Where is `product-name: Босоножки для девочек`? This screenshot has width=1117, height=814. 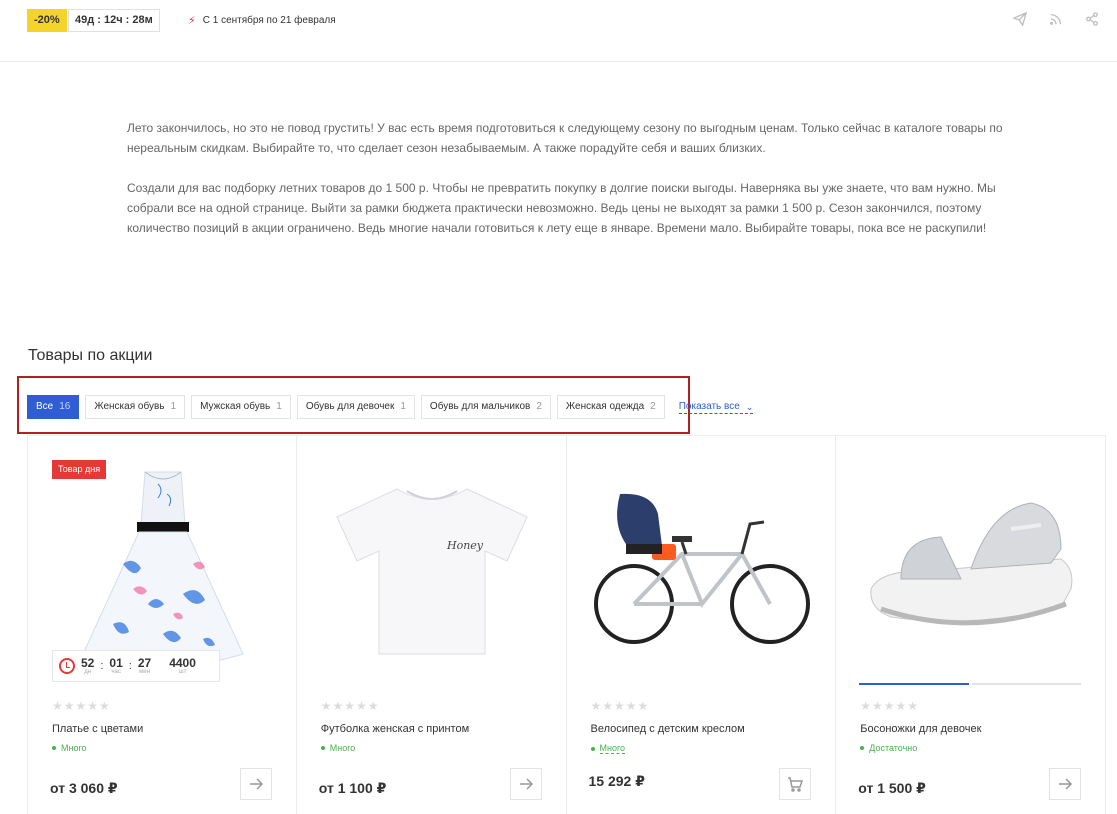 product-name: Босоножки для девочек is located at coordinates (920, 729).